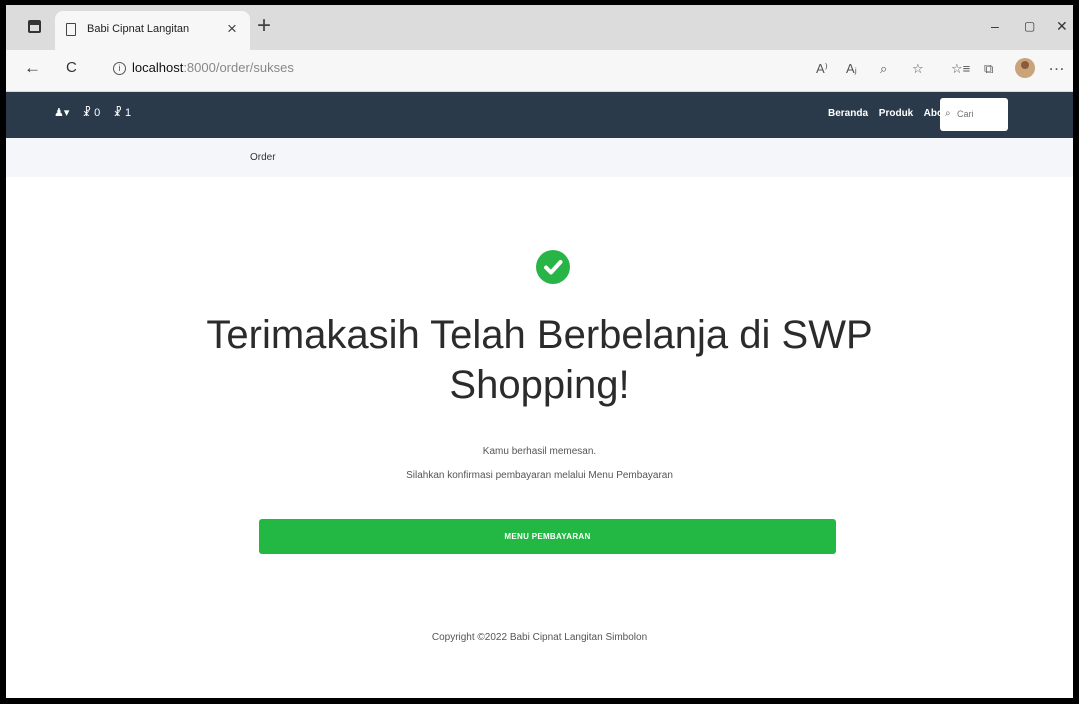 This screenshot has width=1079, height=704. Describe the element at coordinates (539, 27) in the screenshot. I see `tab-strip: Babi Cipnat Langitan × + – ▢ ✕` at that location.